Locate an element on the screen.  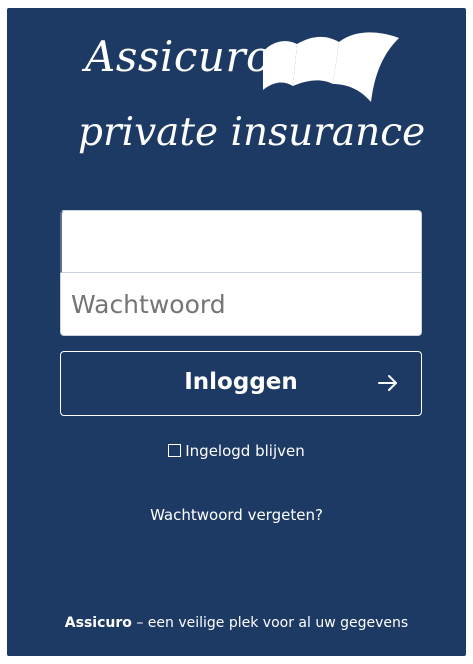
login-button-label: Inloggen is located at coordinates (241, 382).